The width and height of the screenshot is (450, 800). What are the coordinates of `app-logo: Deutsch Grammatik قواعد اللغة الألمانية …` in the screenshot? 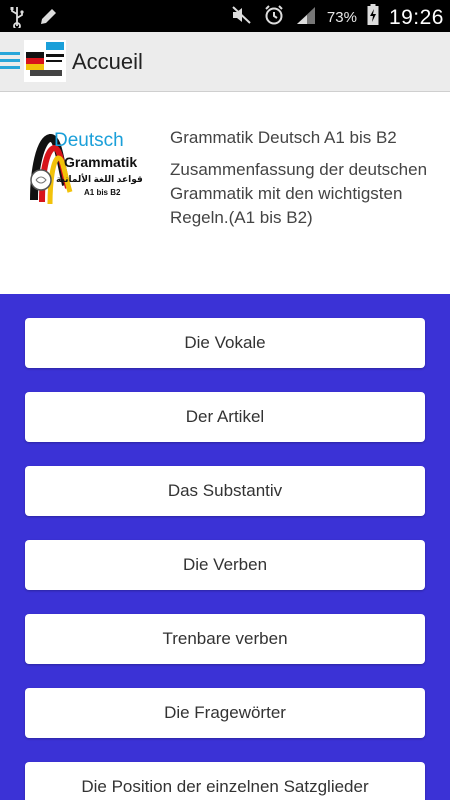 It's located at (85, 170).